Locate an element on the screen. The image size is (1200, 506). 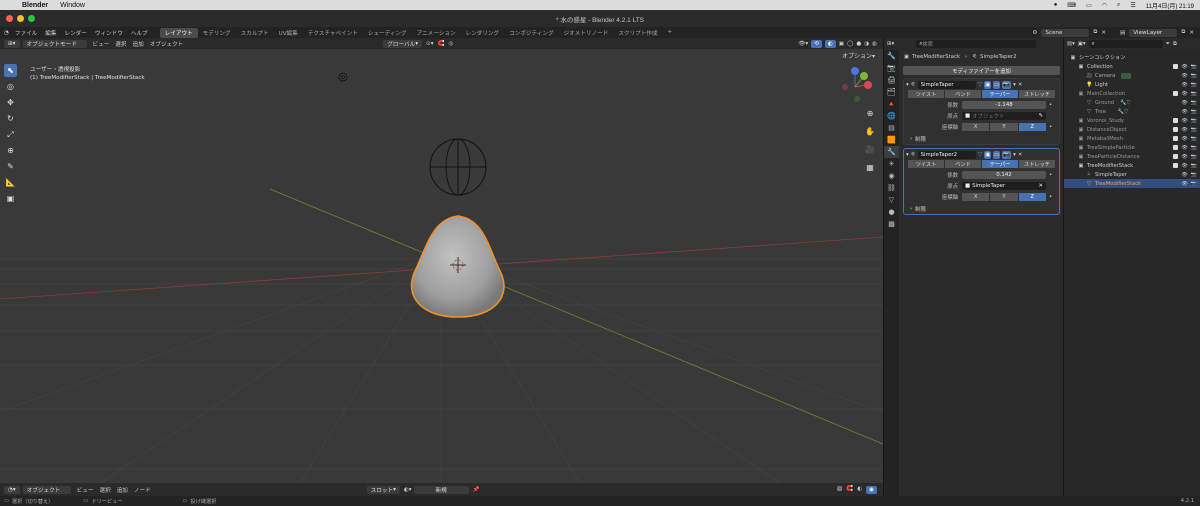
blender-logo-icon: ◔ is located at coordinates (6, 33).